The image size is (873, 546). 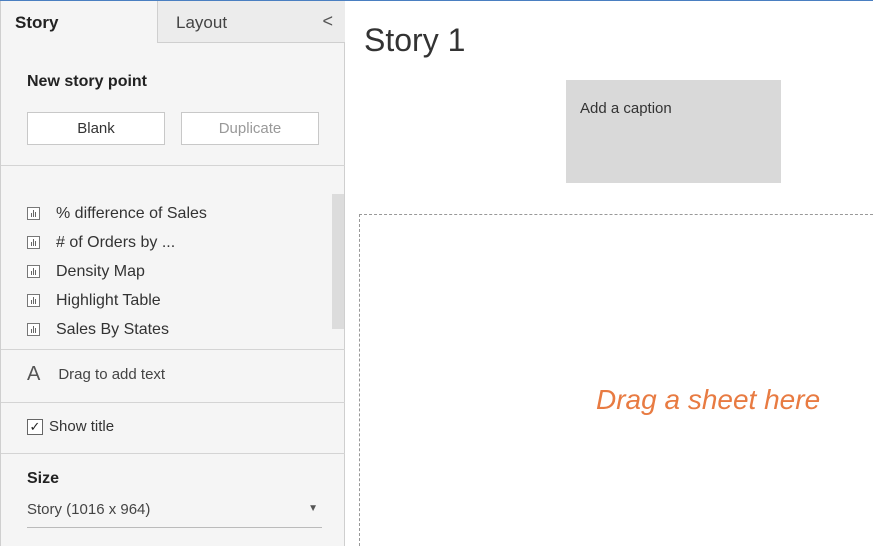 I want to click on tab-layout: Layout <, so click(x=251, y=22).